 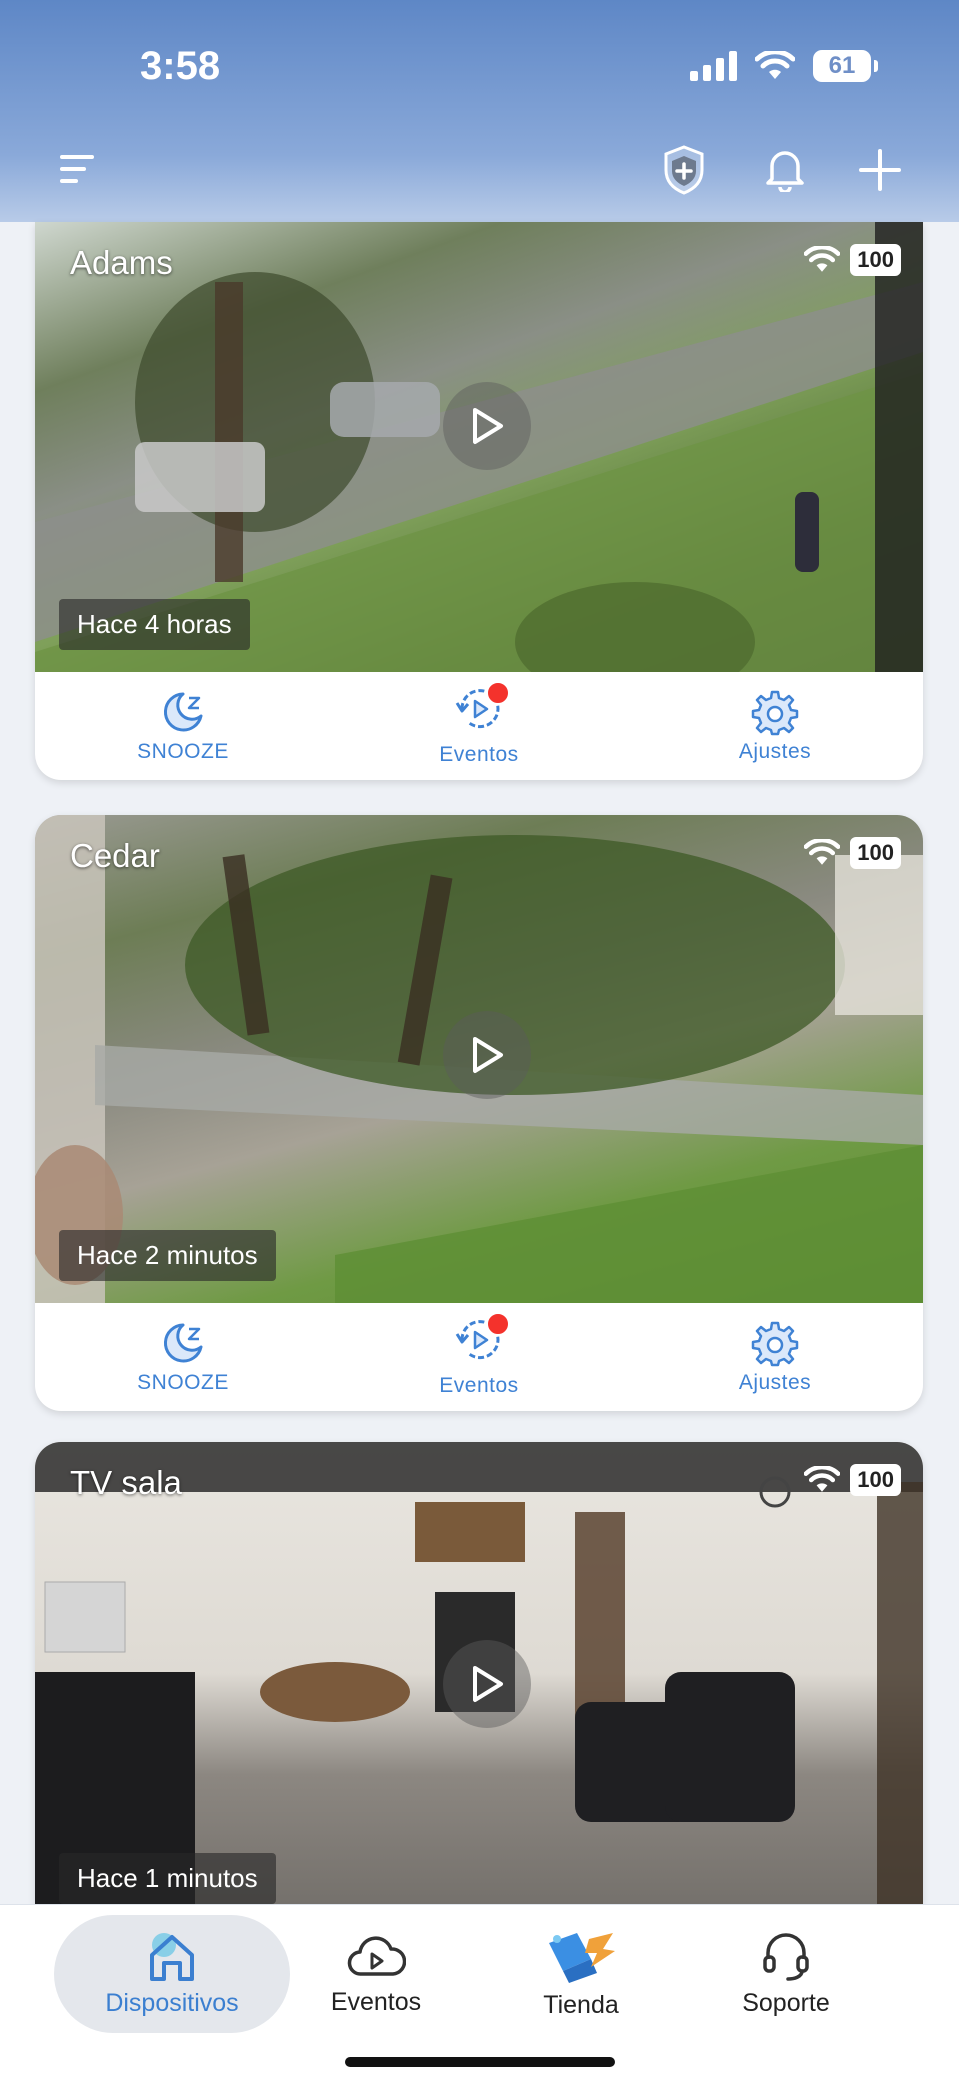 I want to click on last-activity: Hace 1 minutos, so click(x=167, y=1878).